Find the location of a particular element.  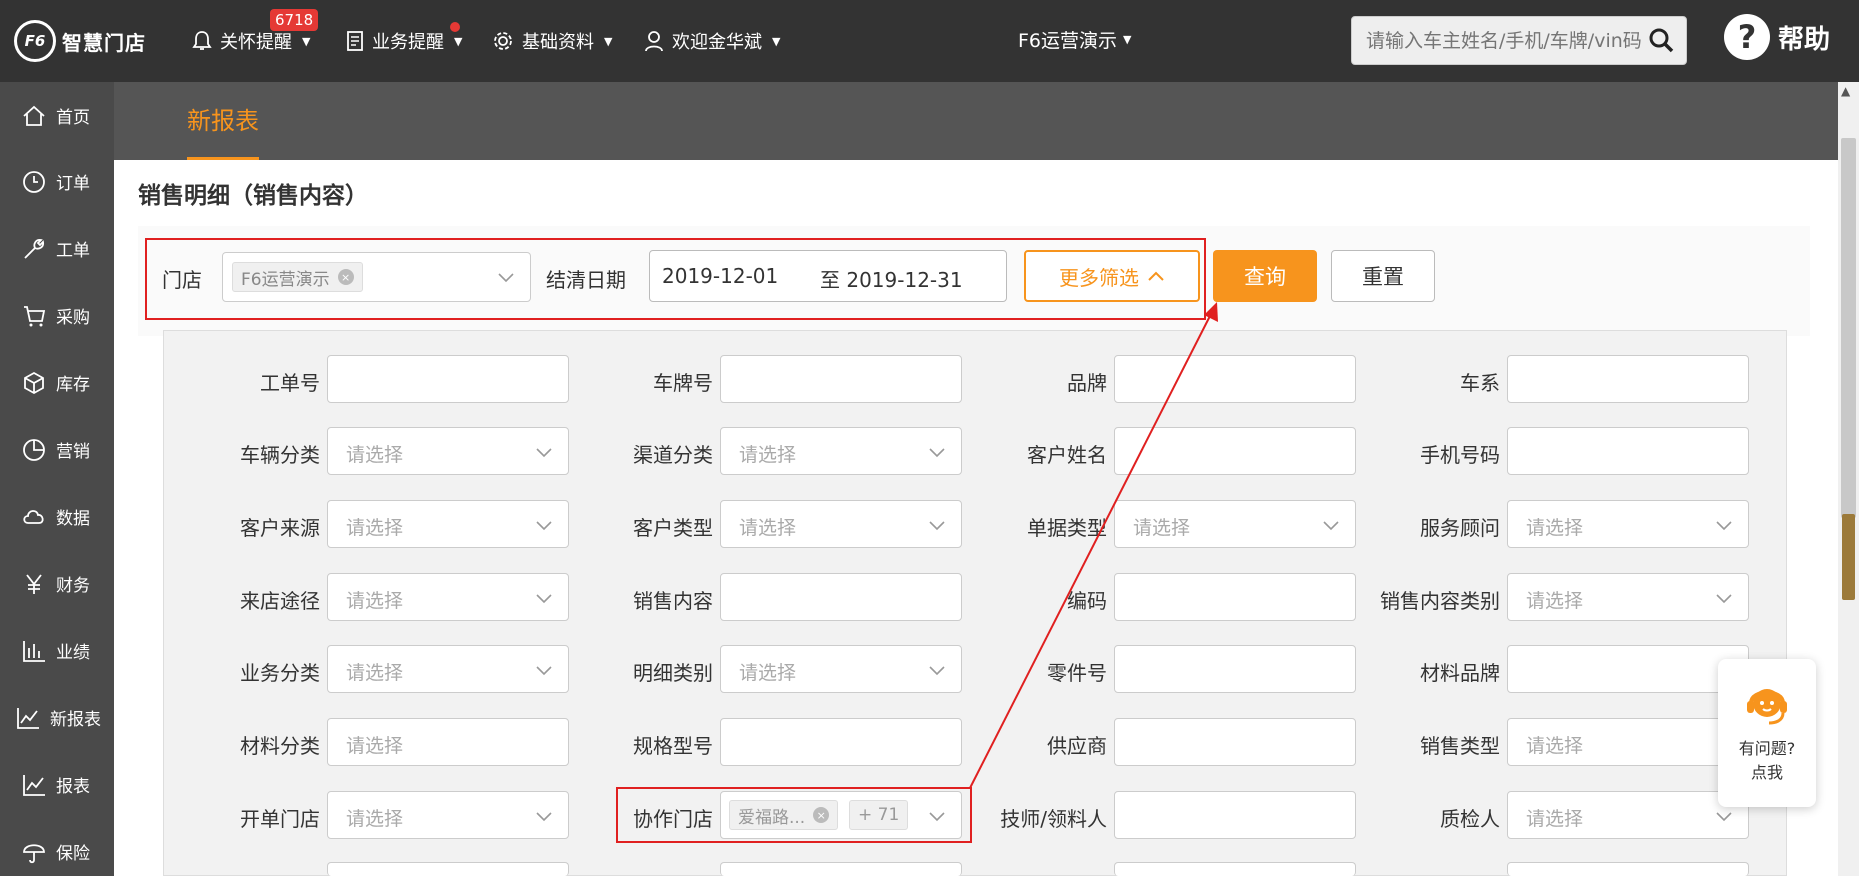

sidebar-item-home: 首页 is located at coordinates (57, 115).